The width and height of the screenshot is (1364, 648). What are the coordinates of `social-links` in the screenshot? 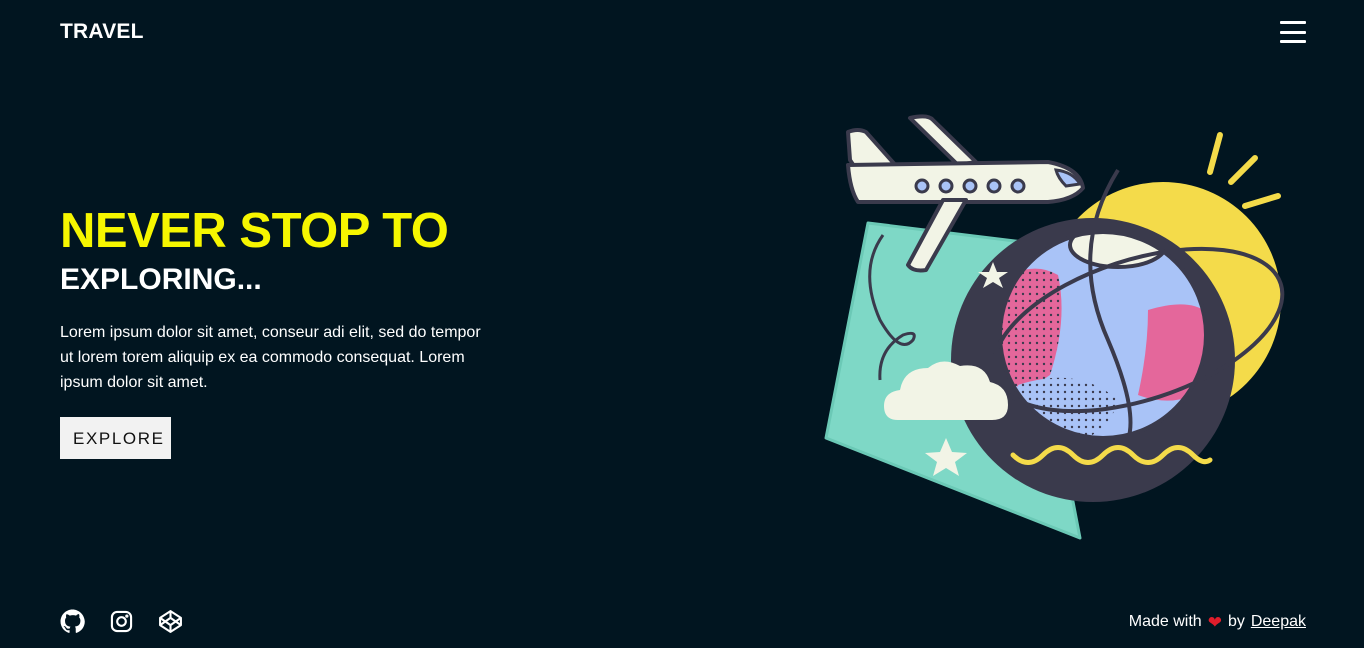 It's located at (121, 621).